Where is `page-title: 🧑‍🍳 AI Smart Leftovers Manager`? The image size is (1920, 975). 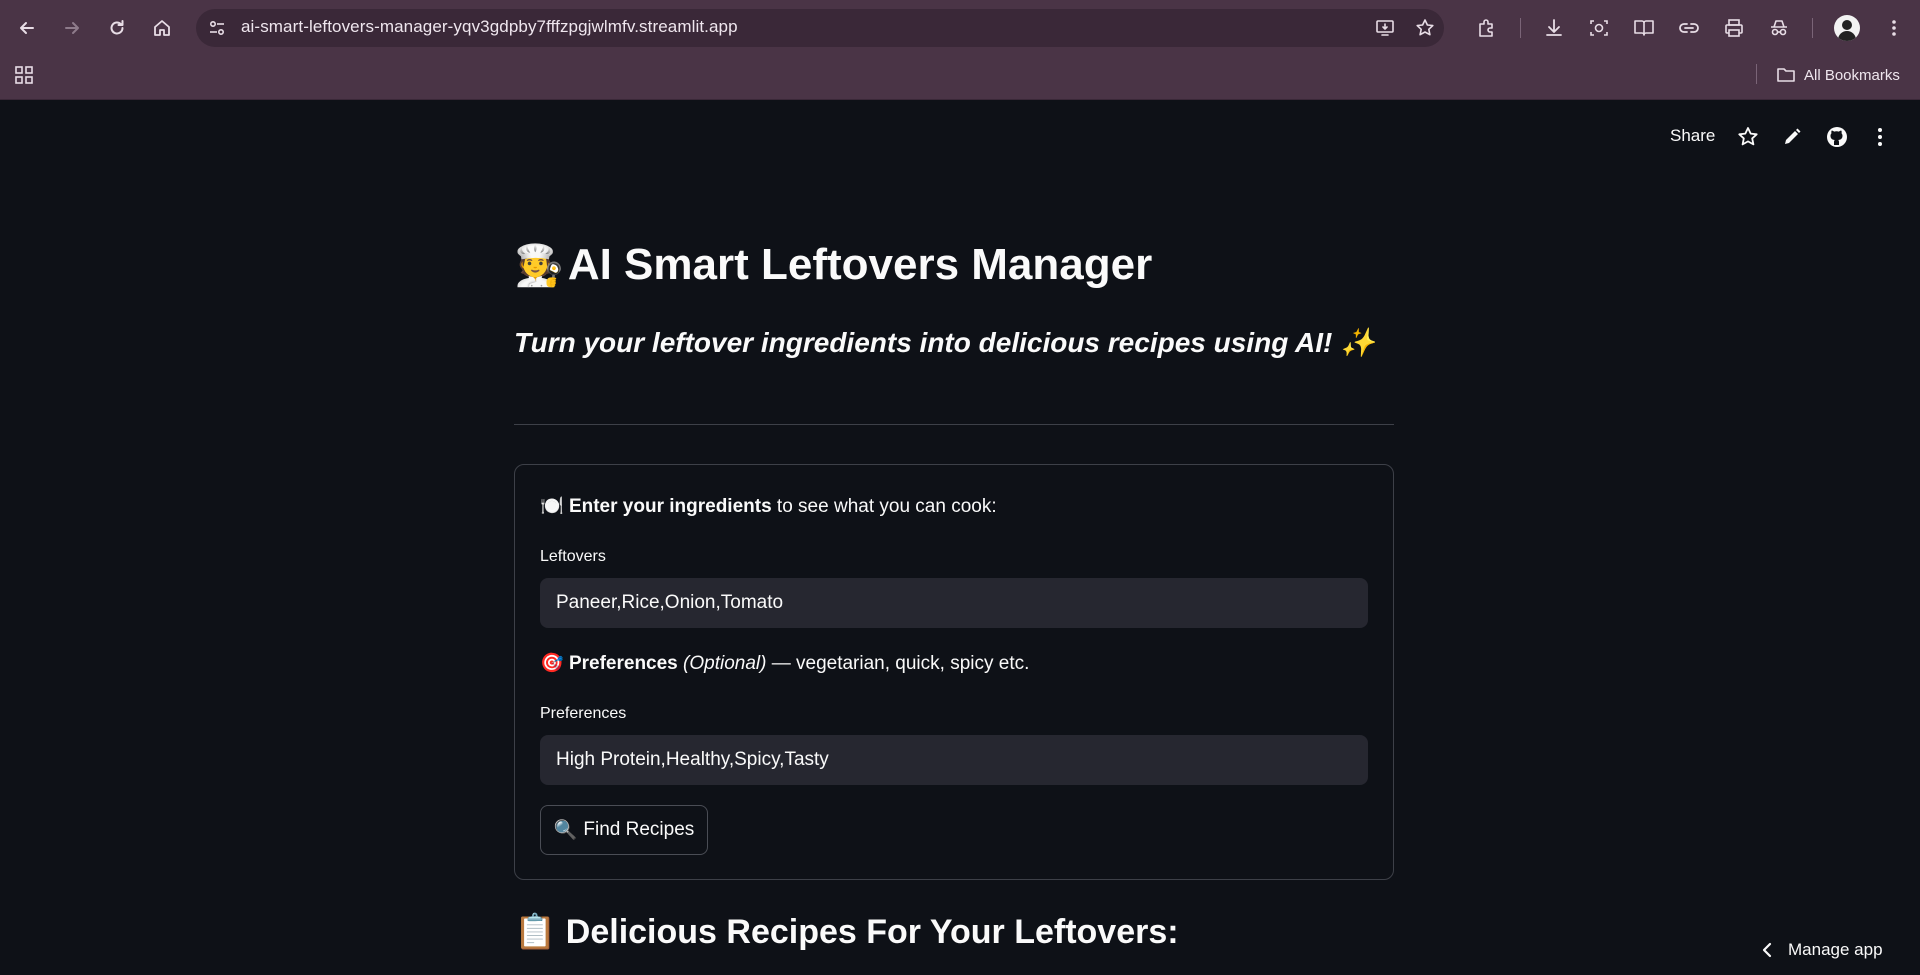 page-title: 🧑‍🍳 AI Smart Leftovers Manager is located at coordinates (833, 265).